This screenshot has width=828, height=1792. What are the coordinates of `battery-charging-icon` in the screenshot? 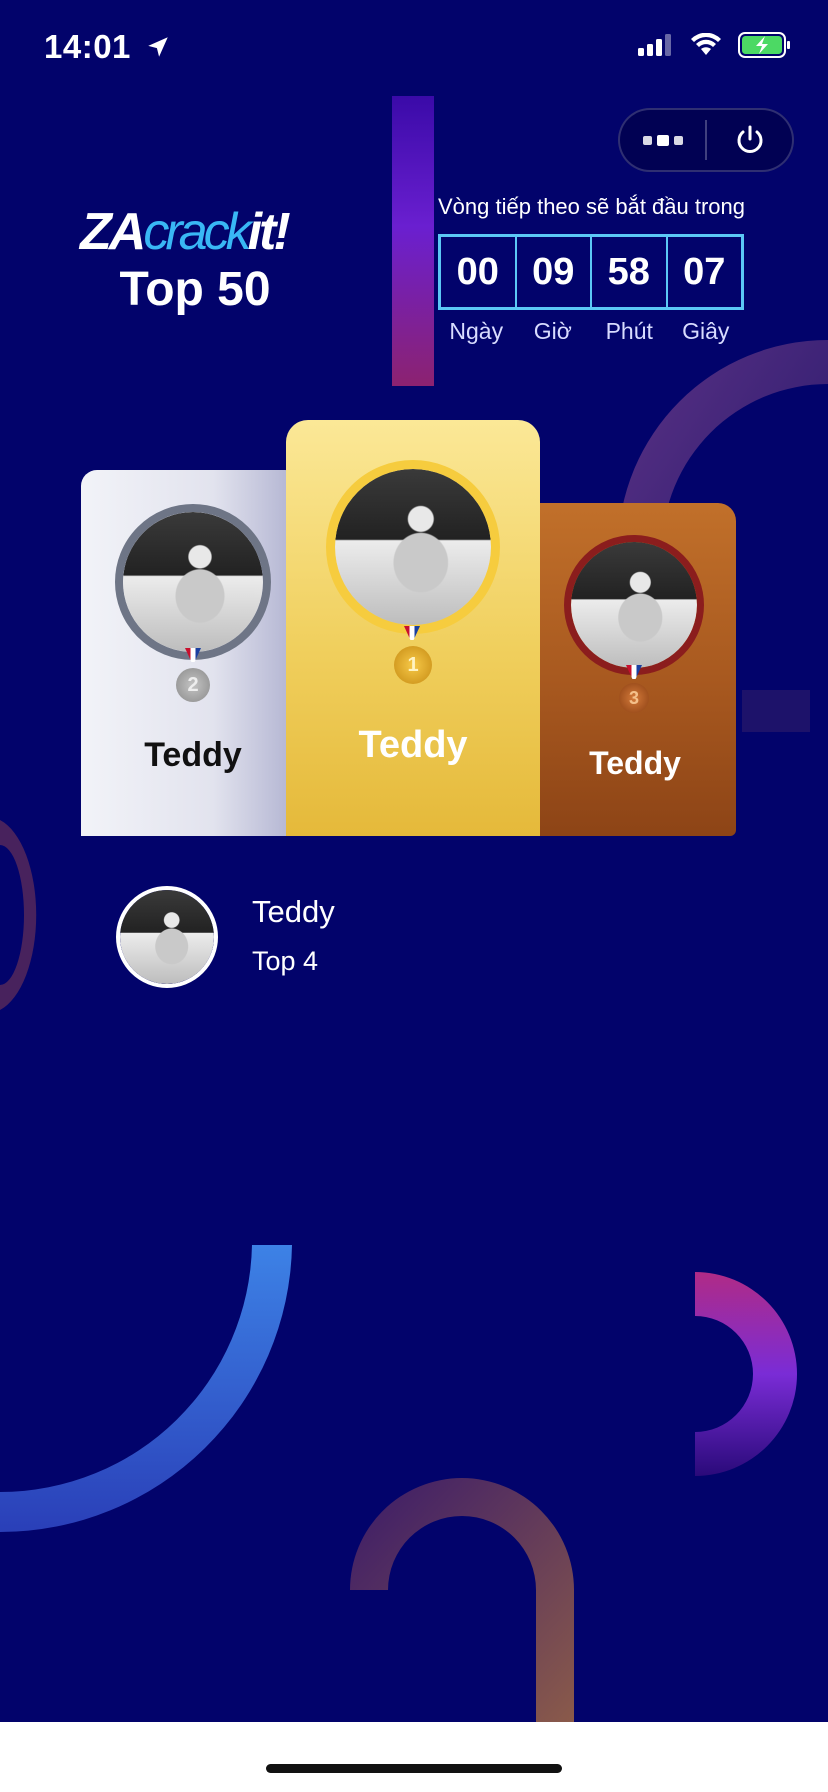 It's located at (764, 45).